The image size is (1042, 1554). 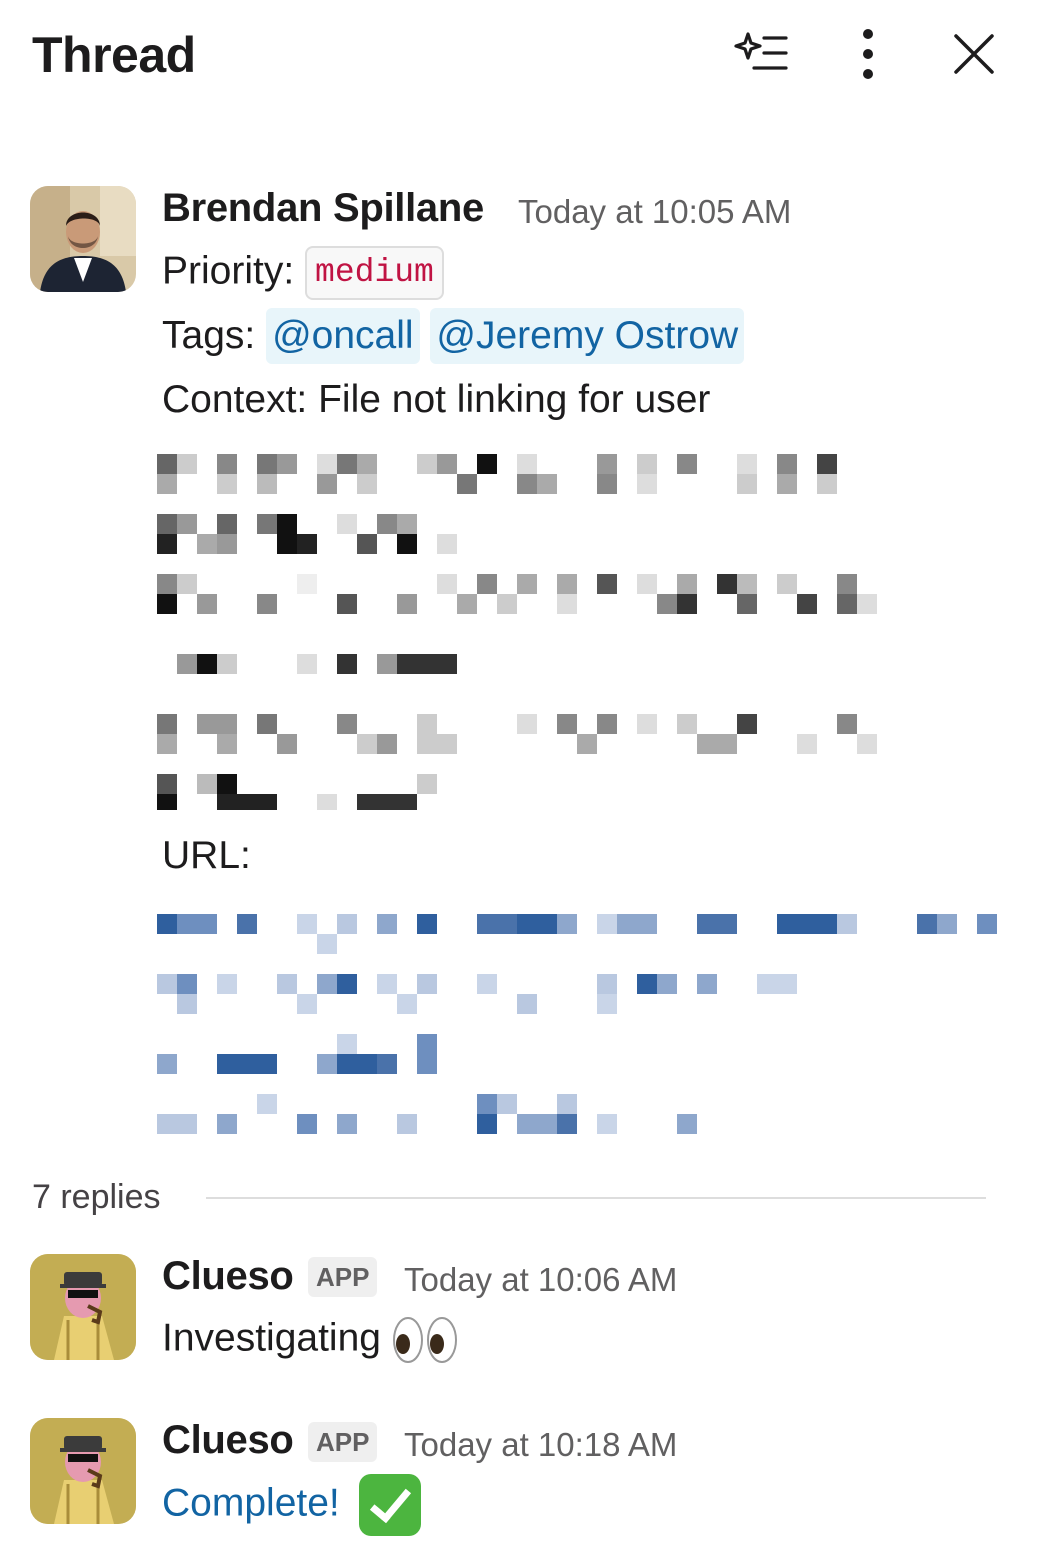 I want to click on ai-summarize-button, so click(x=760, y=54).